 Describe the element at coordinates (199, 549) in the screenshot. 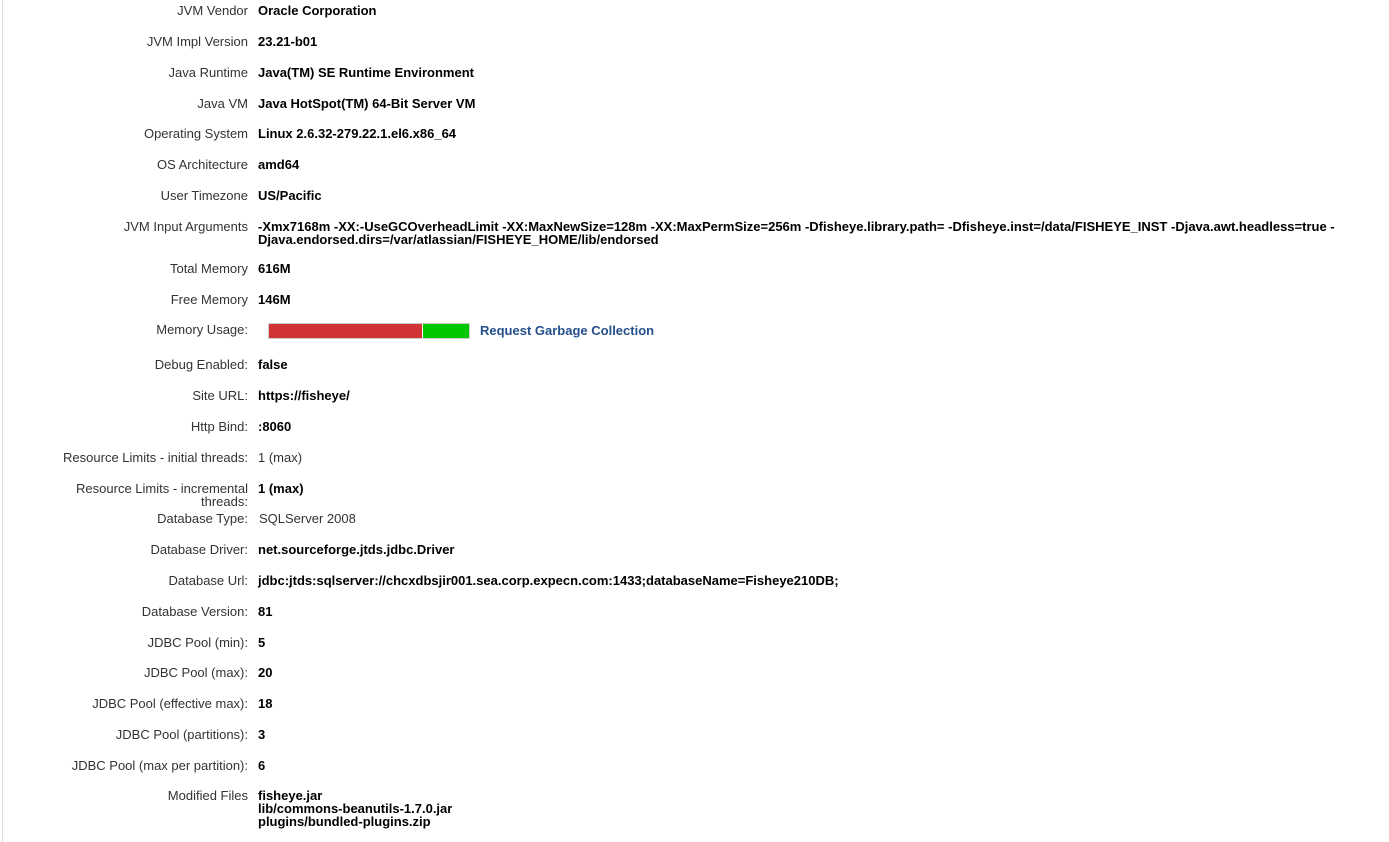

I see `row-label: Database Driver:` at that location.